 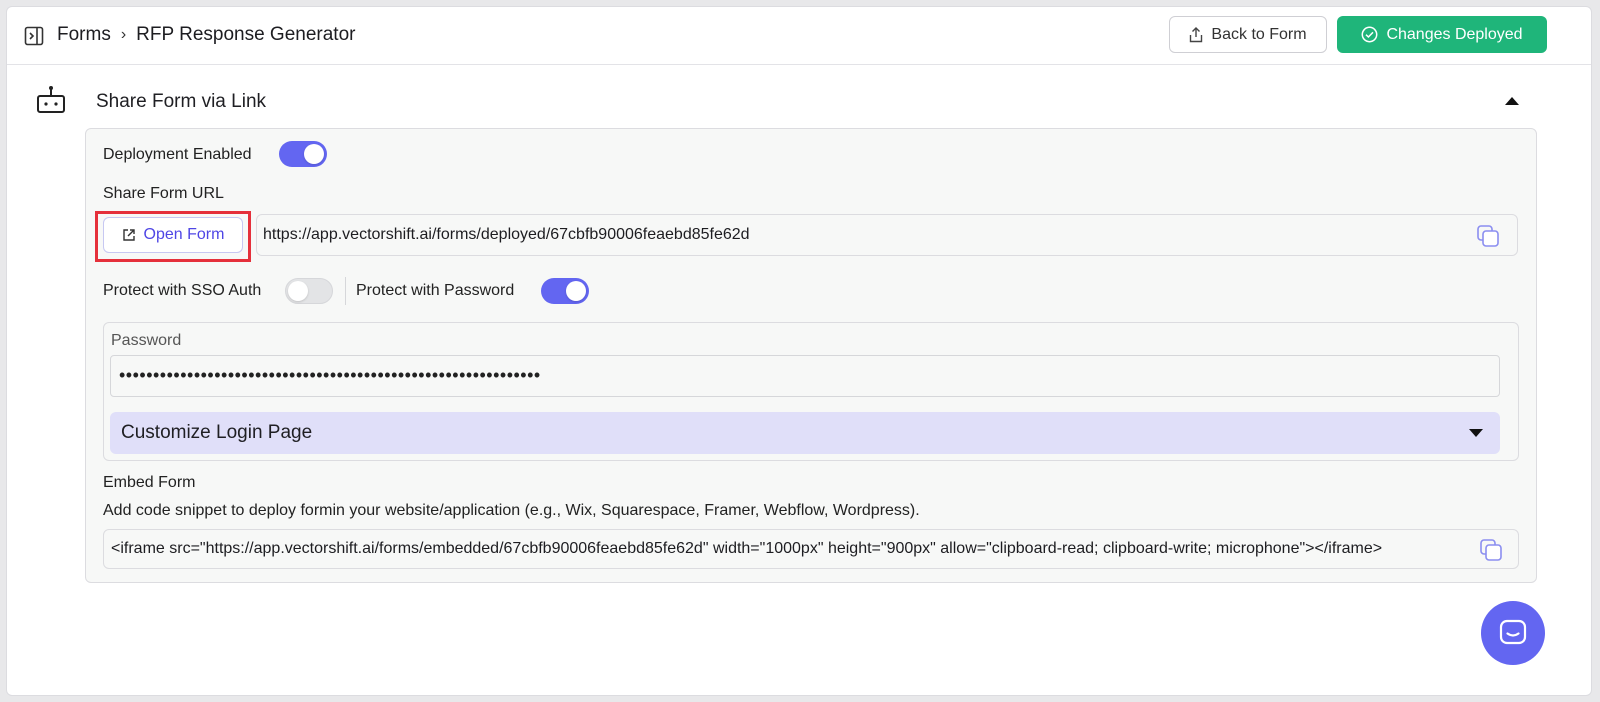 What do you see at coordinates (84, 35) in the screenshot?
I see `breadcrumb-forms-link: Forms` at bounding box center [84, 35].